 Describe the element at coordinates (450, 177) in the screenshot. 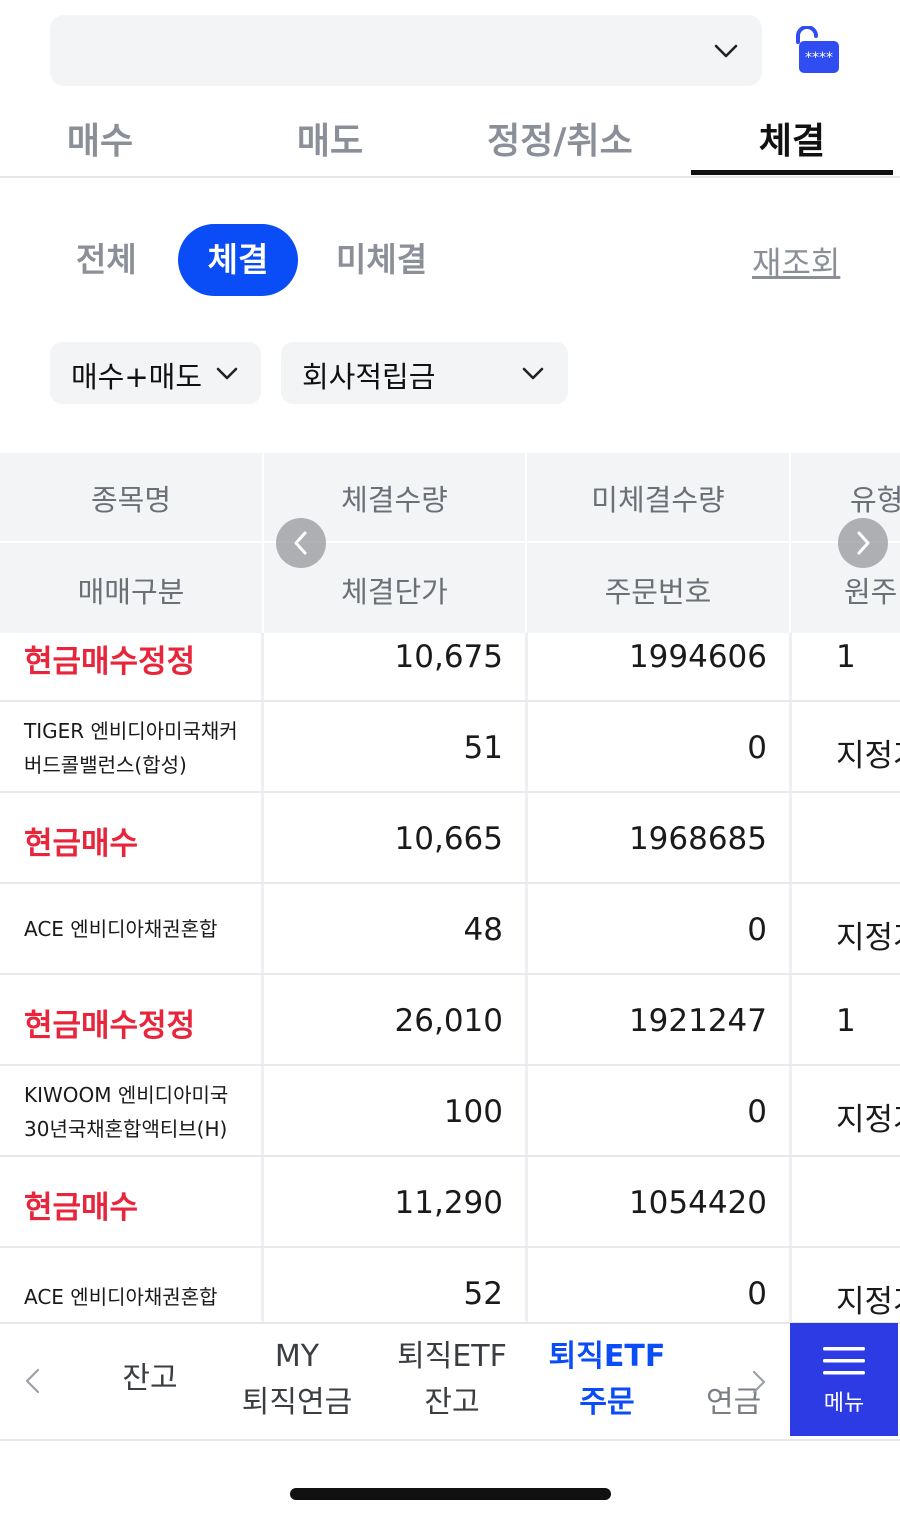

I see `tab-divider` at that location.